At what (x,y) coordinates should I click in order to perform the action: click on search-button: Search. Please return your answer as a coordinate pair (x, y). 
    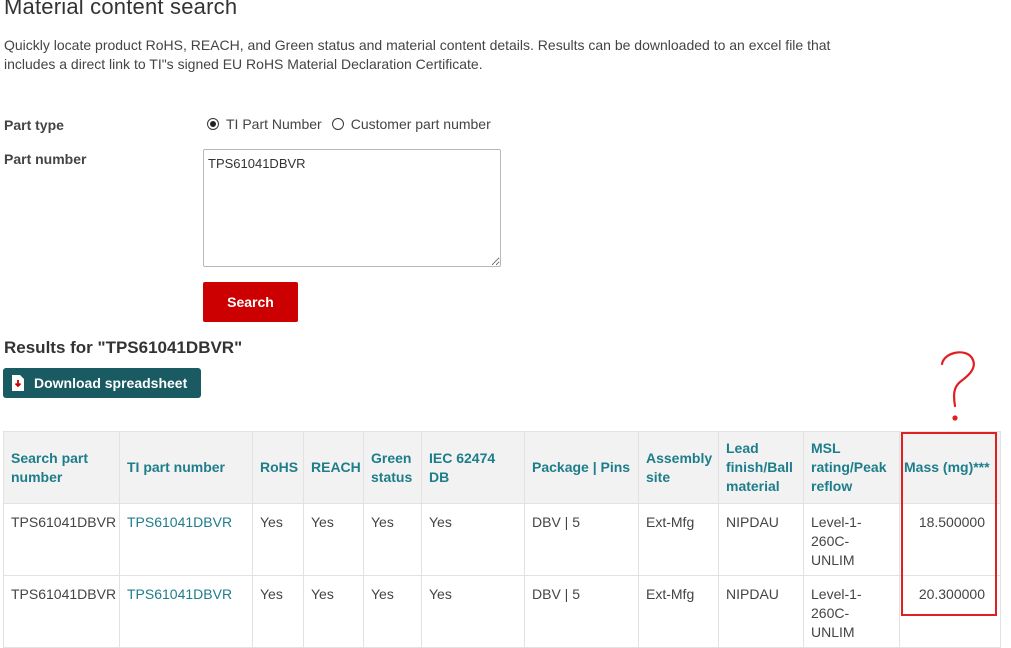
    Looking at the image, I should click on (250, 302).